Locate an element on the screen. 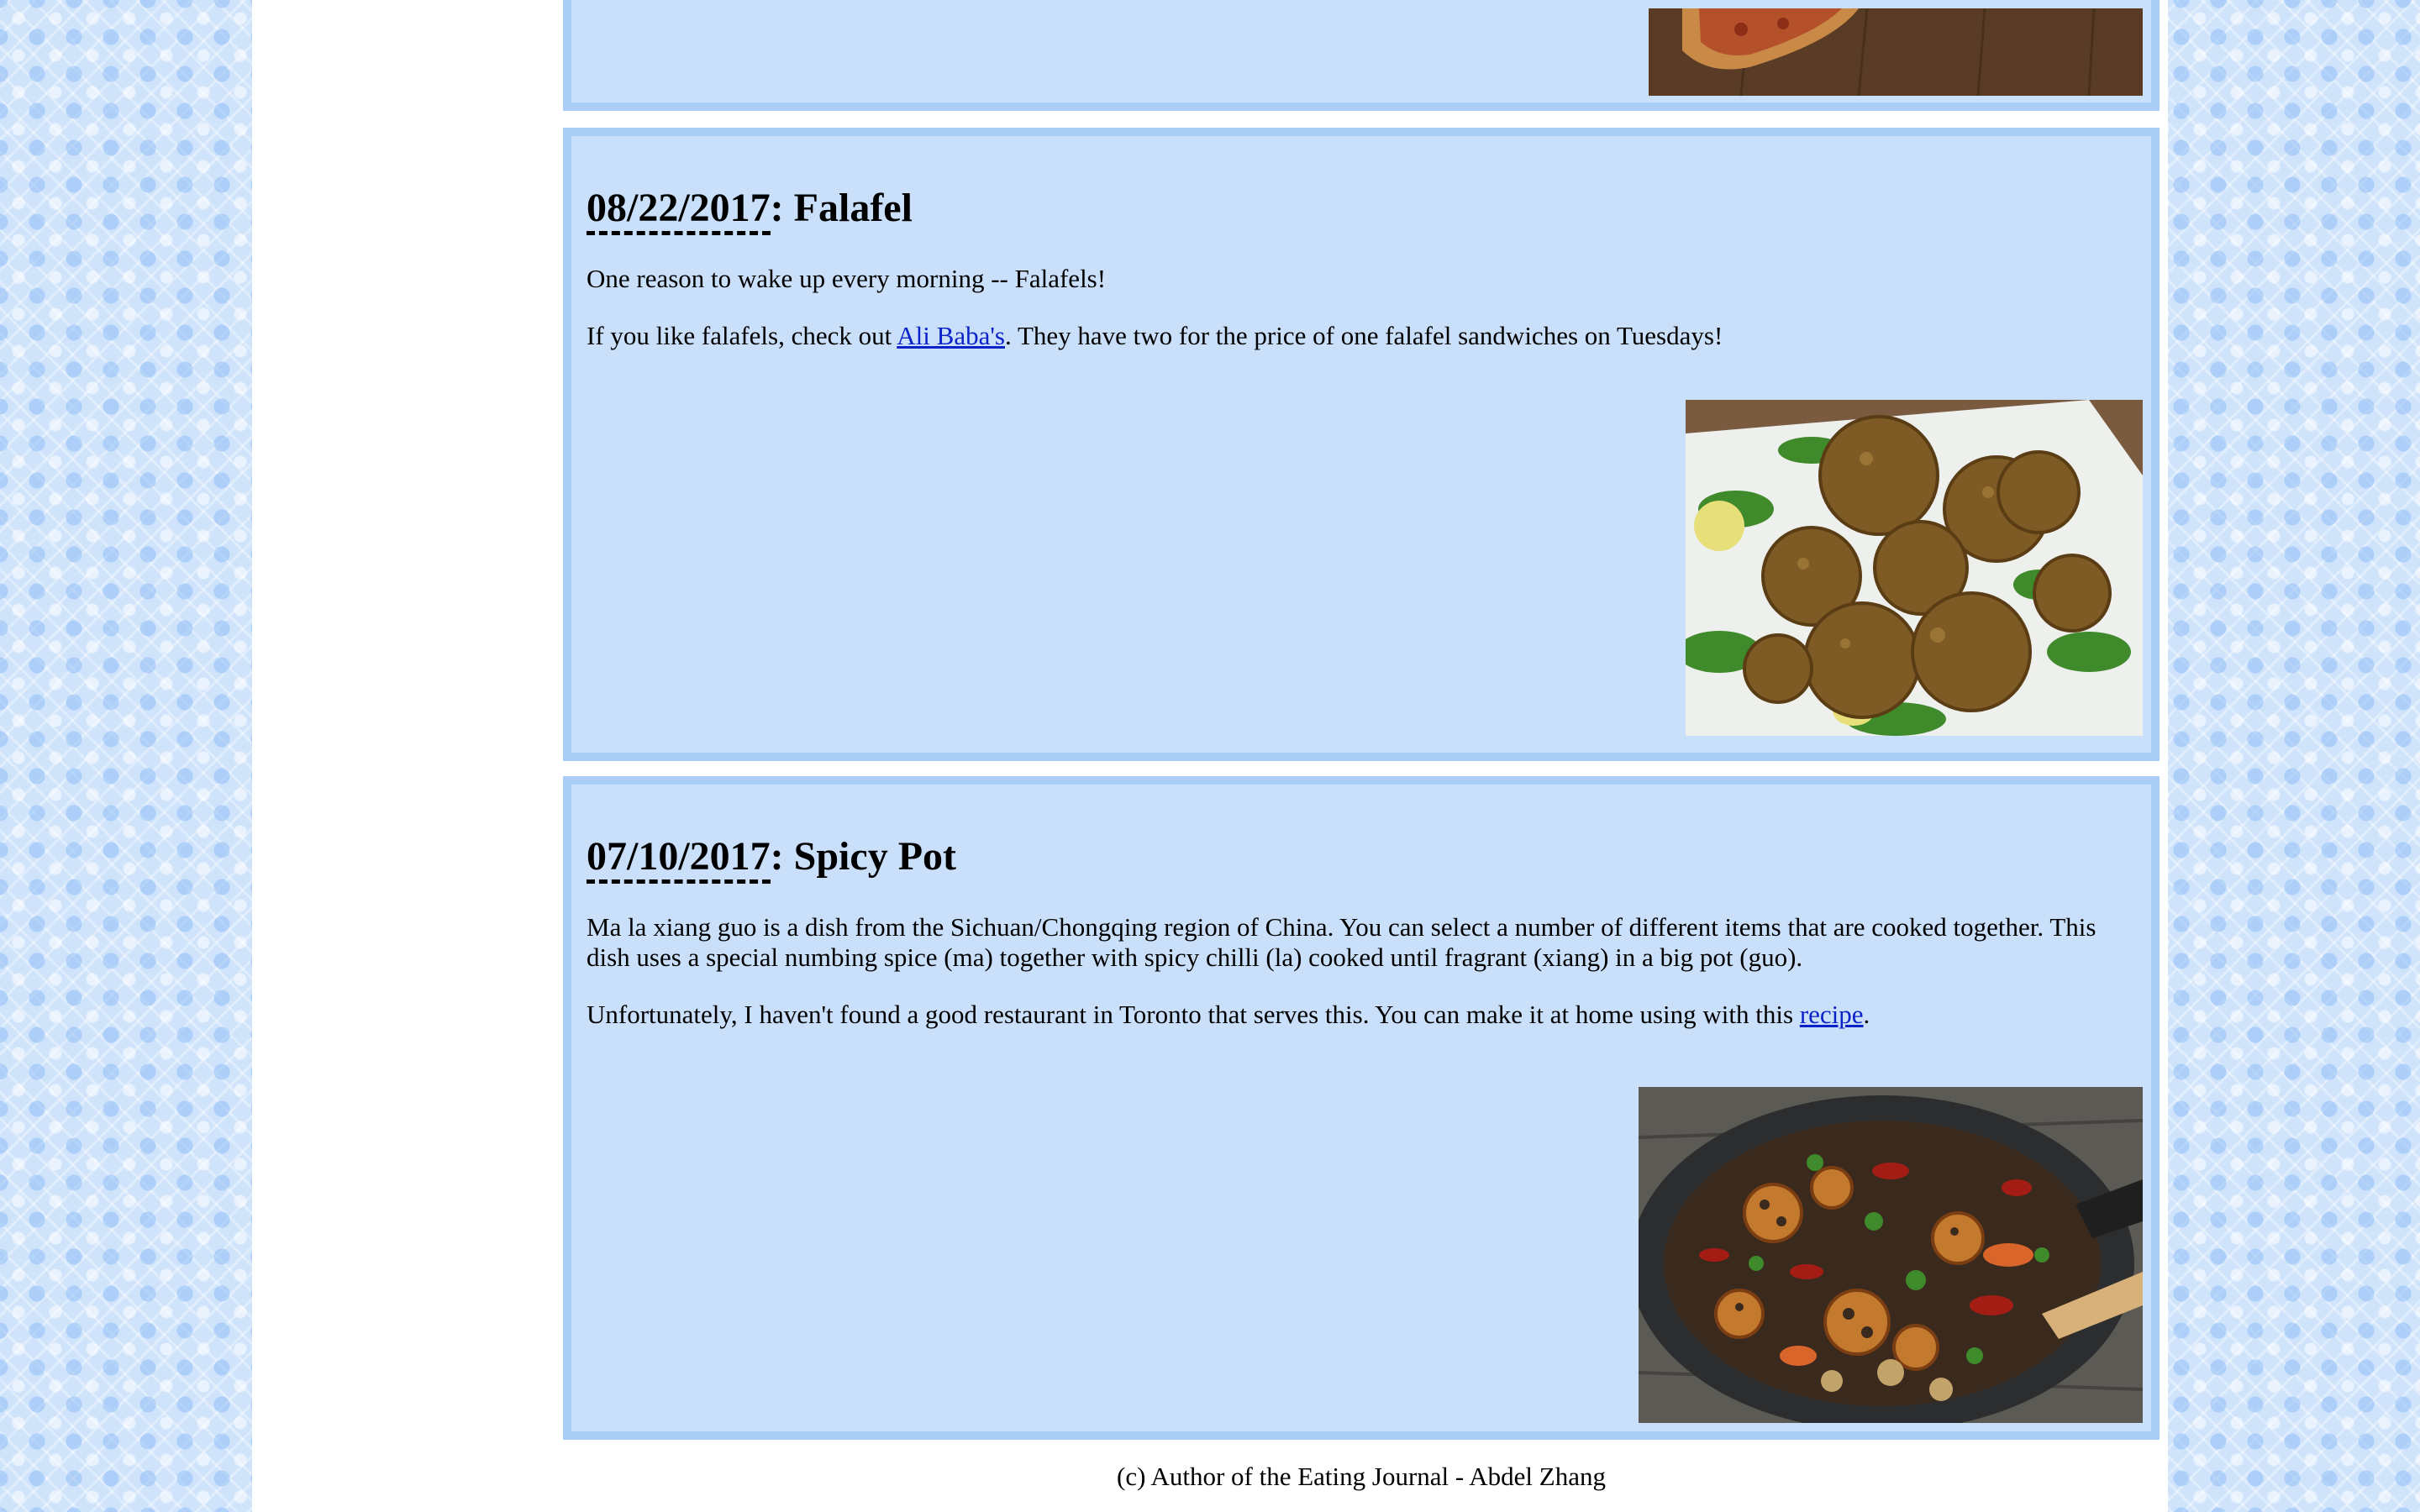 The image size is (2420, 1512). paragraph-text: . is located at coordinates (1866, 1014).